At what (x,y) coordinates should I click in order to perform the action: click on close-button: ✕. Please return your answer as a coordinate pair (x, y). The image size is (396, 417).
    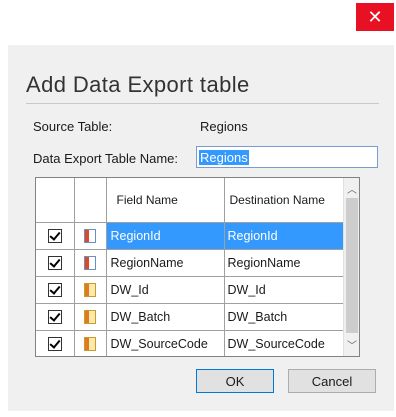
    Looking at the image, I should click on (375, 17).